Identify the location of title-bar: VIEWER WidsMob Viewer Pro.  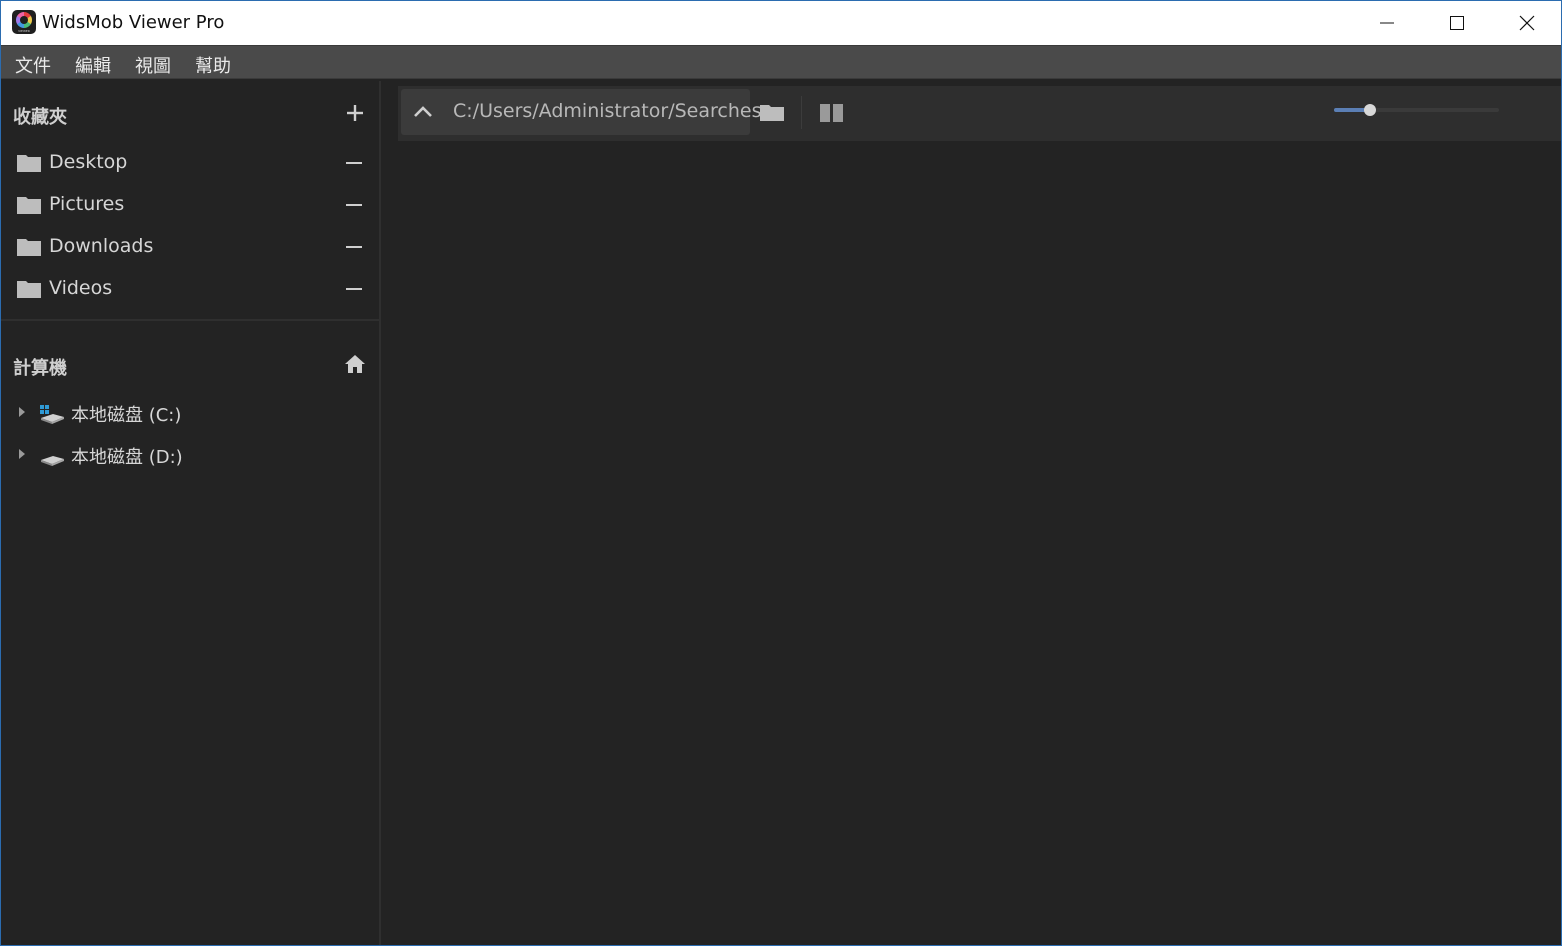
(781, 23).